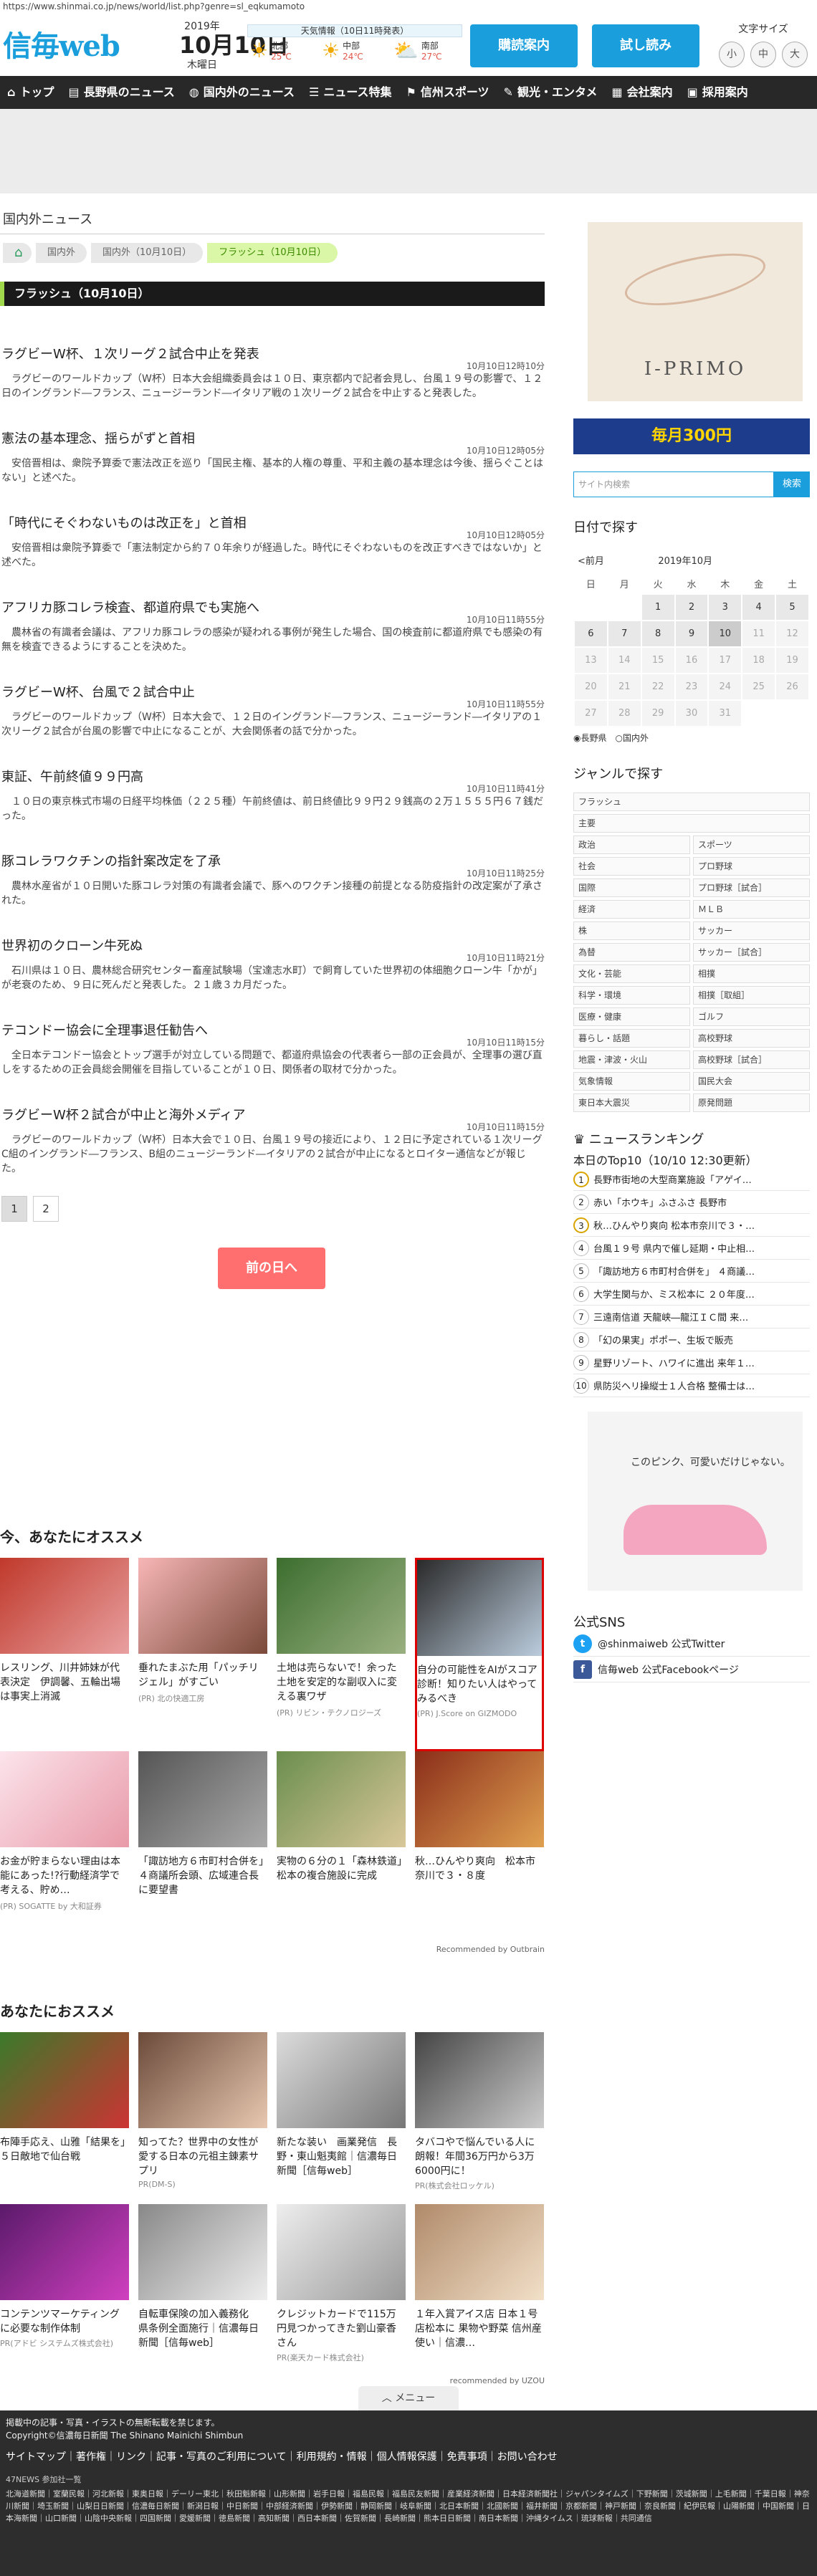 This screenshot has height=2576, width=817. What do you see at coordinates (632, 1059) in the screenshot?
I see `genre-item: 地震・津波・火山` at bounding box center [632, 1059].